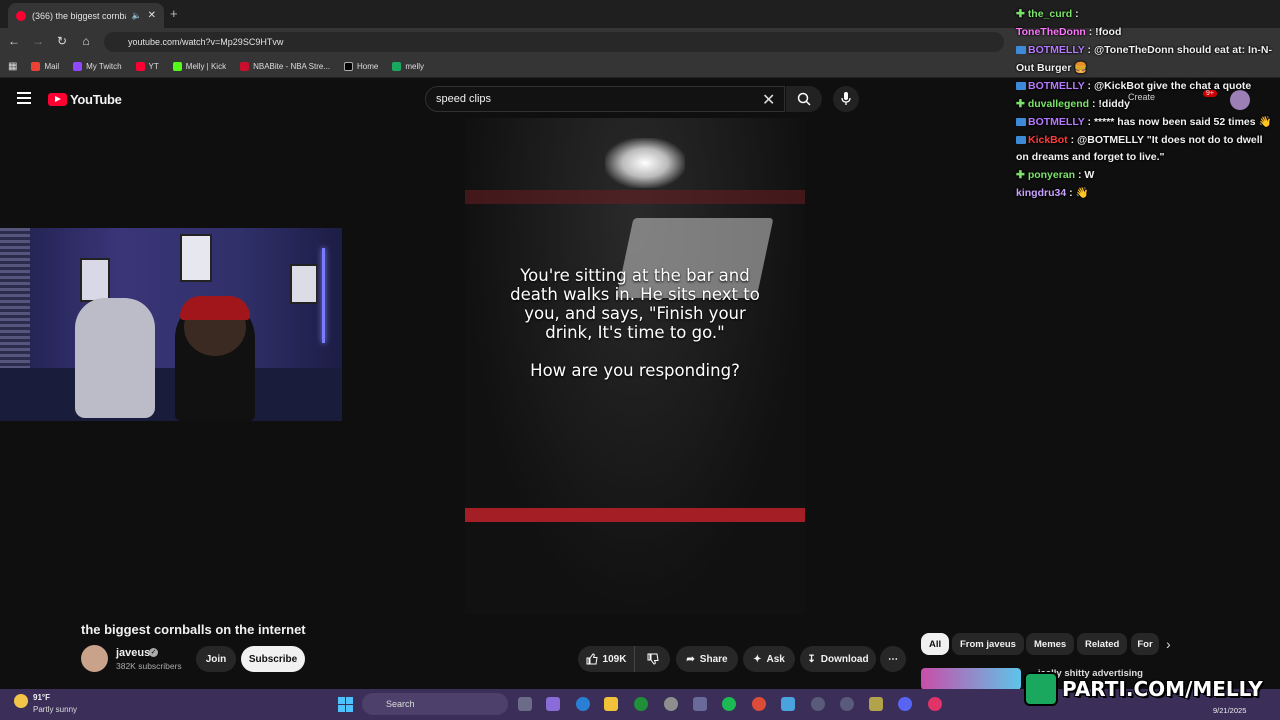 The image size is (1280, 720). I want to click on taskbar-search: Search, so click(435, 704).